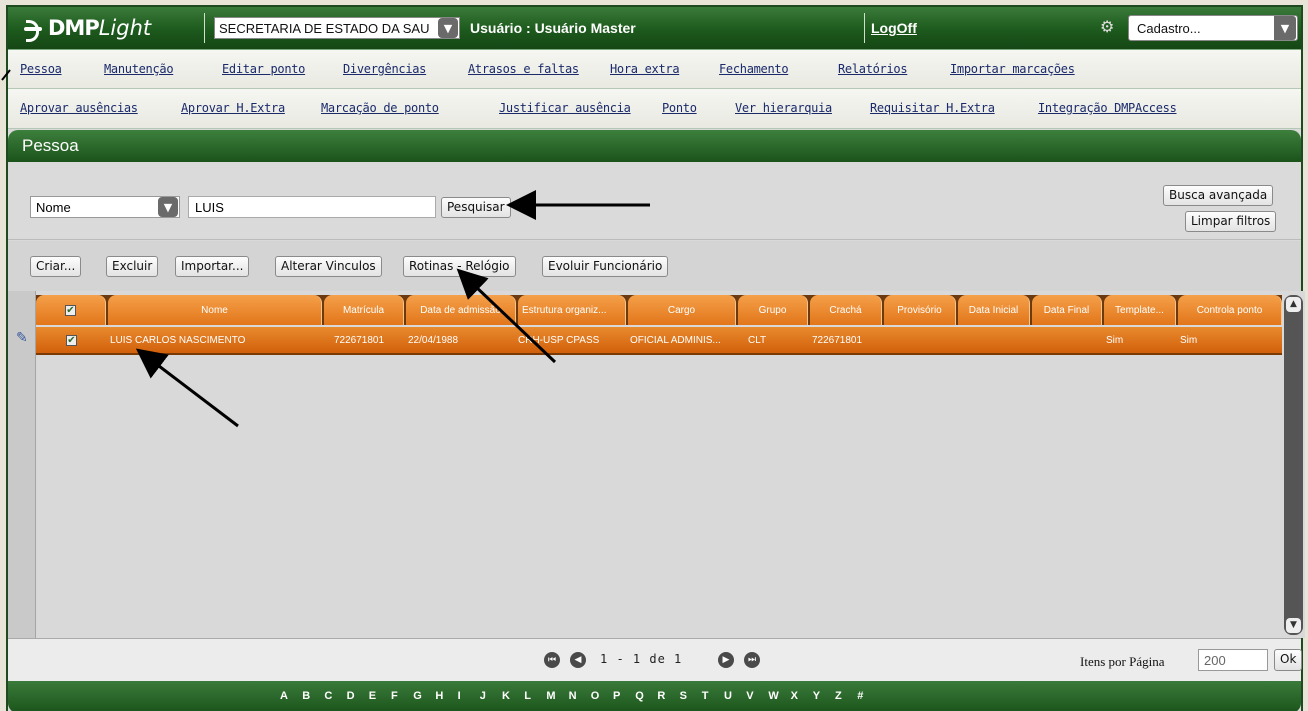 The image size is (1308, 711). Describe the element at coordinates (204, 28) in the screenshot. I see `divider` at that location.